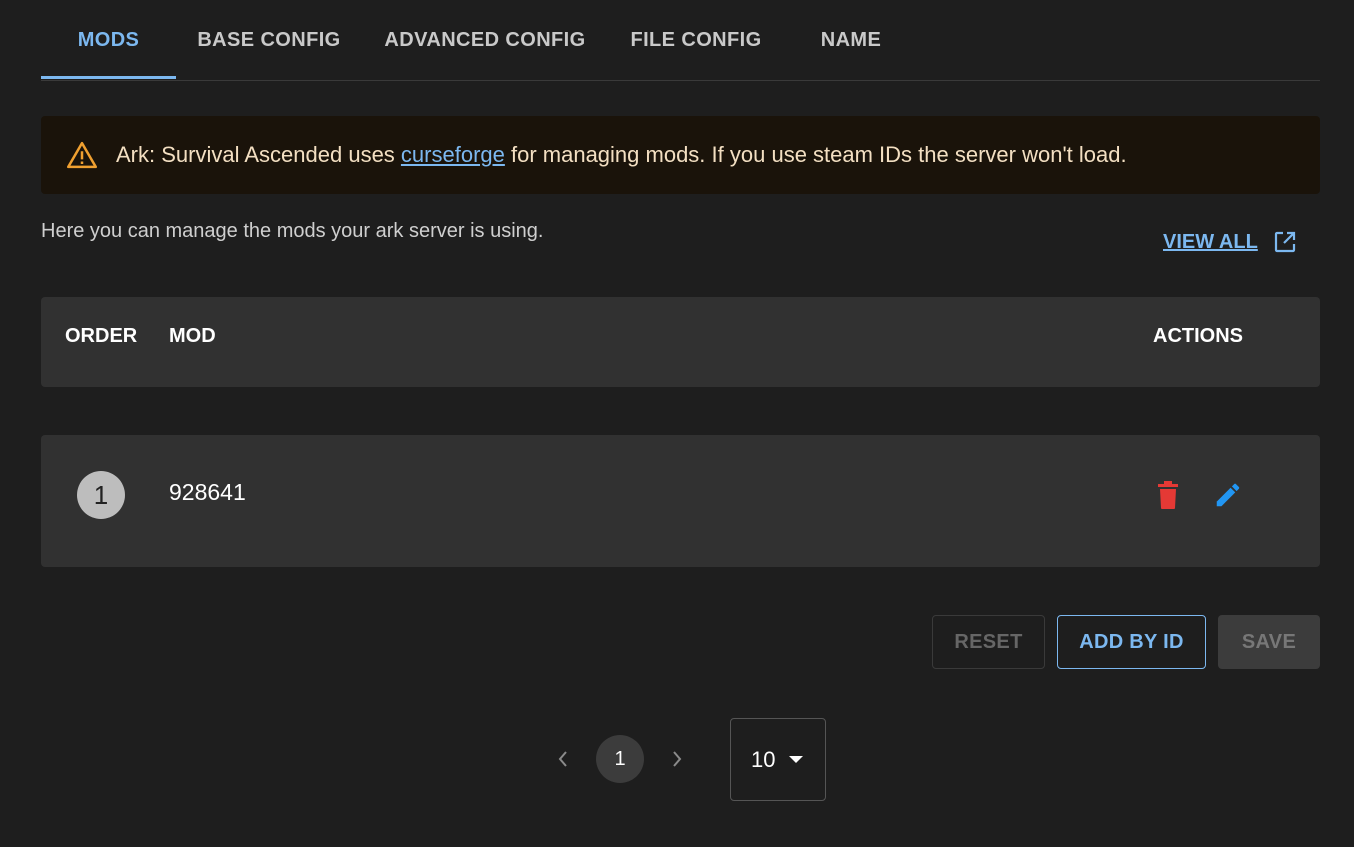 Image resolution: width=1354 pixels, height=847 pixels. Describe the element at coordinates (453, 154) in the screenshot. I see `curseforge-link: curseforge` at that location.